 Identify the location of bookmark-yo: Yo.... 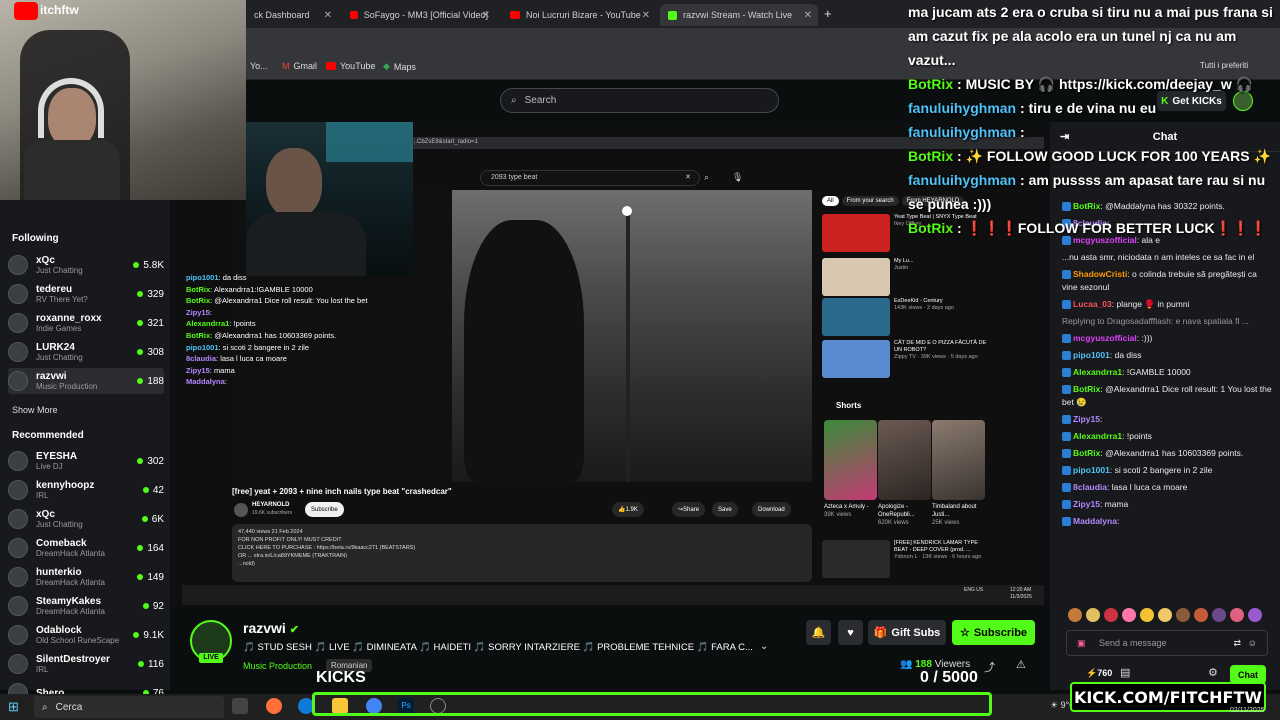
(259, 66).